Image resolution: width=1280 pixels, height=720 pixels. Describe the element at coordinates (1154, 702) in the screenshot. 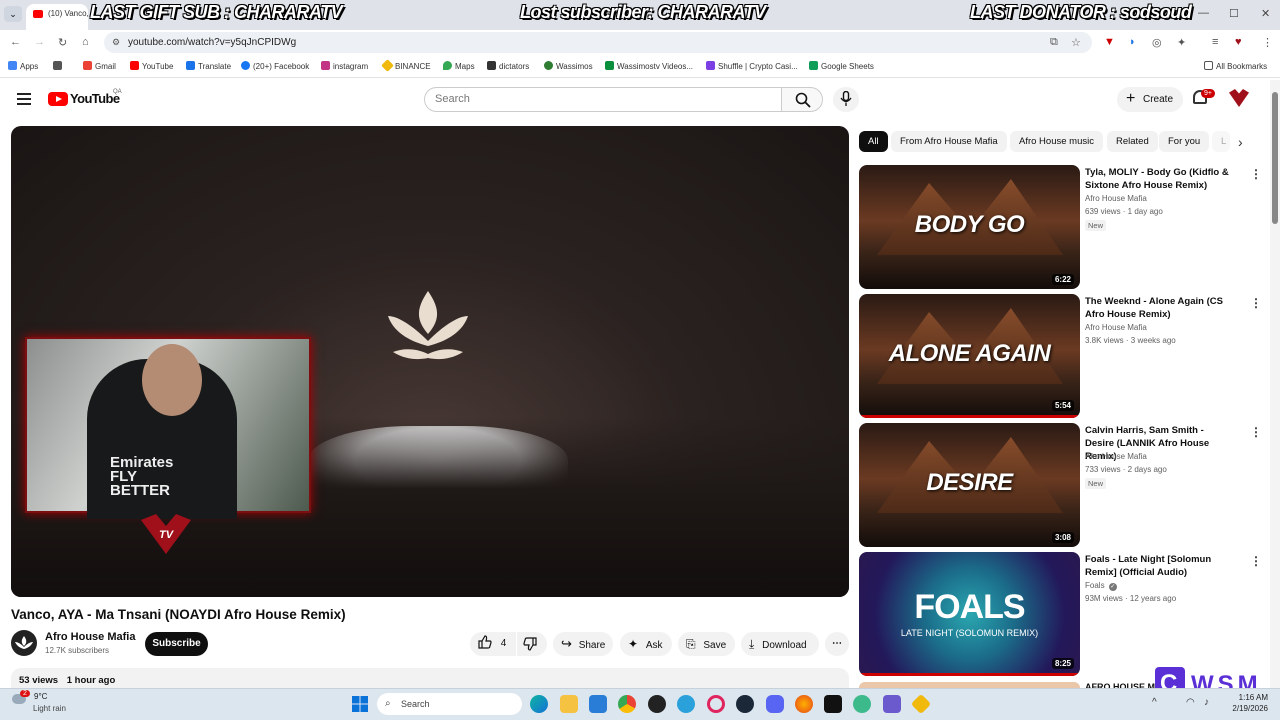

I see `tray-chevron-icon: ^` at that location.